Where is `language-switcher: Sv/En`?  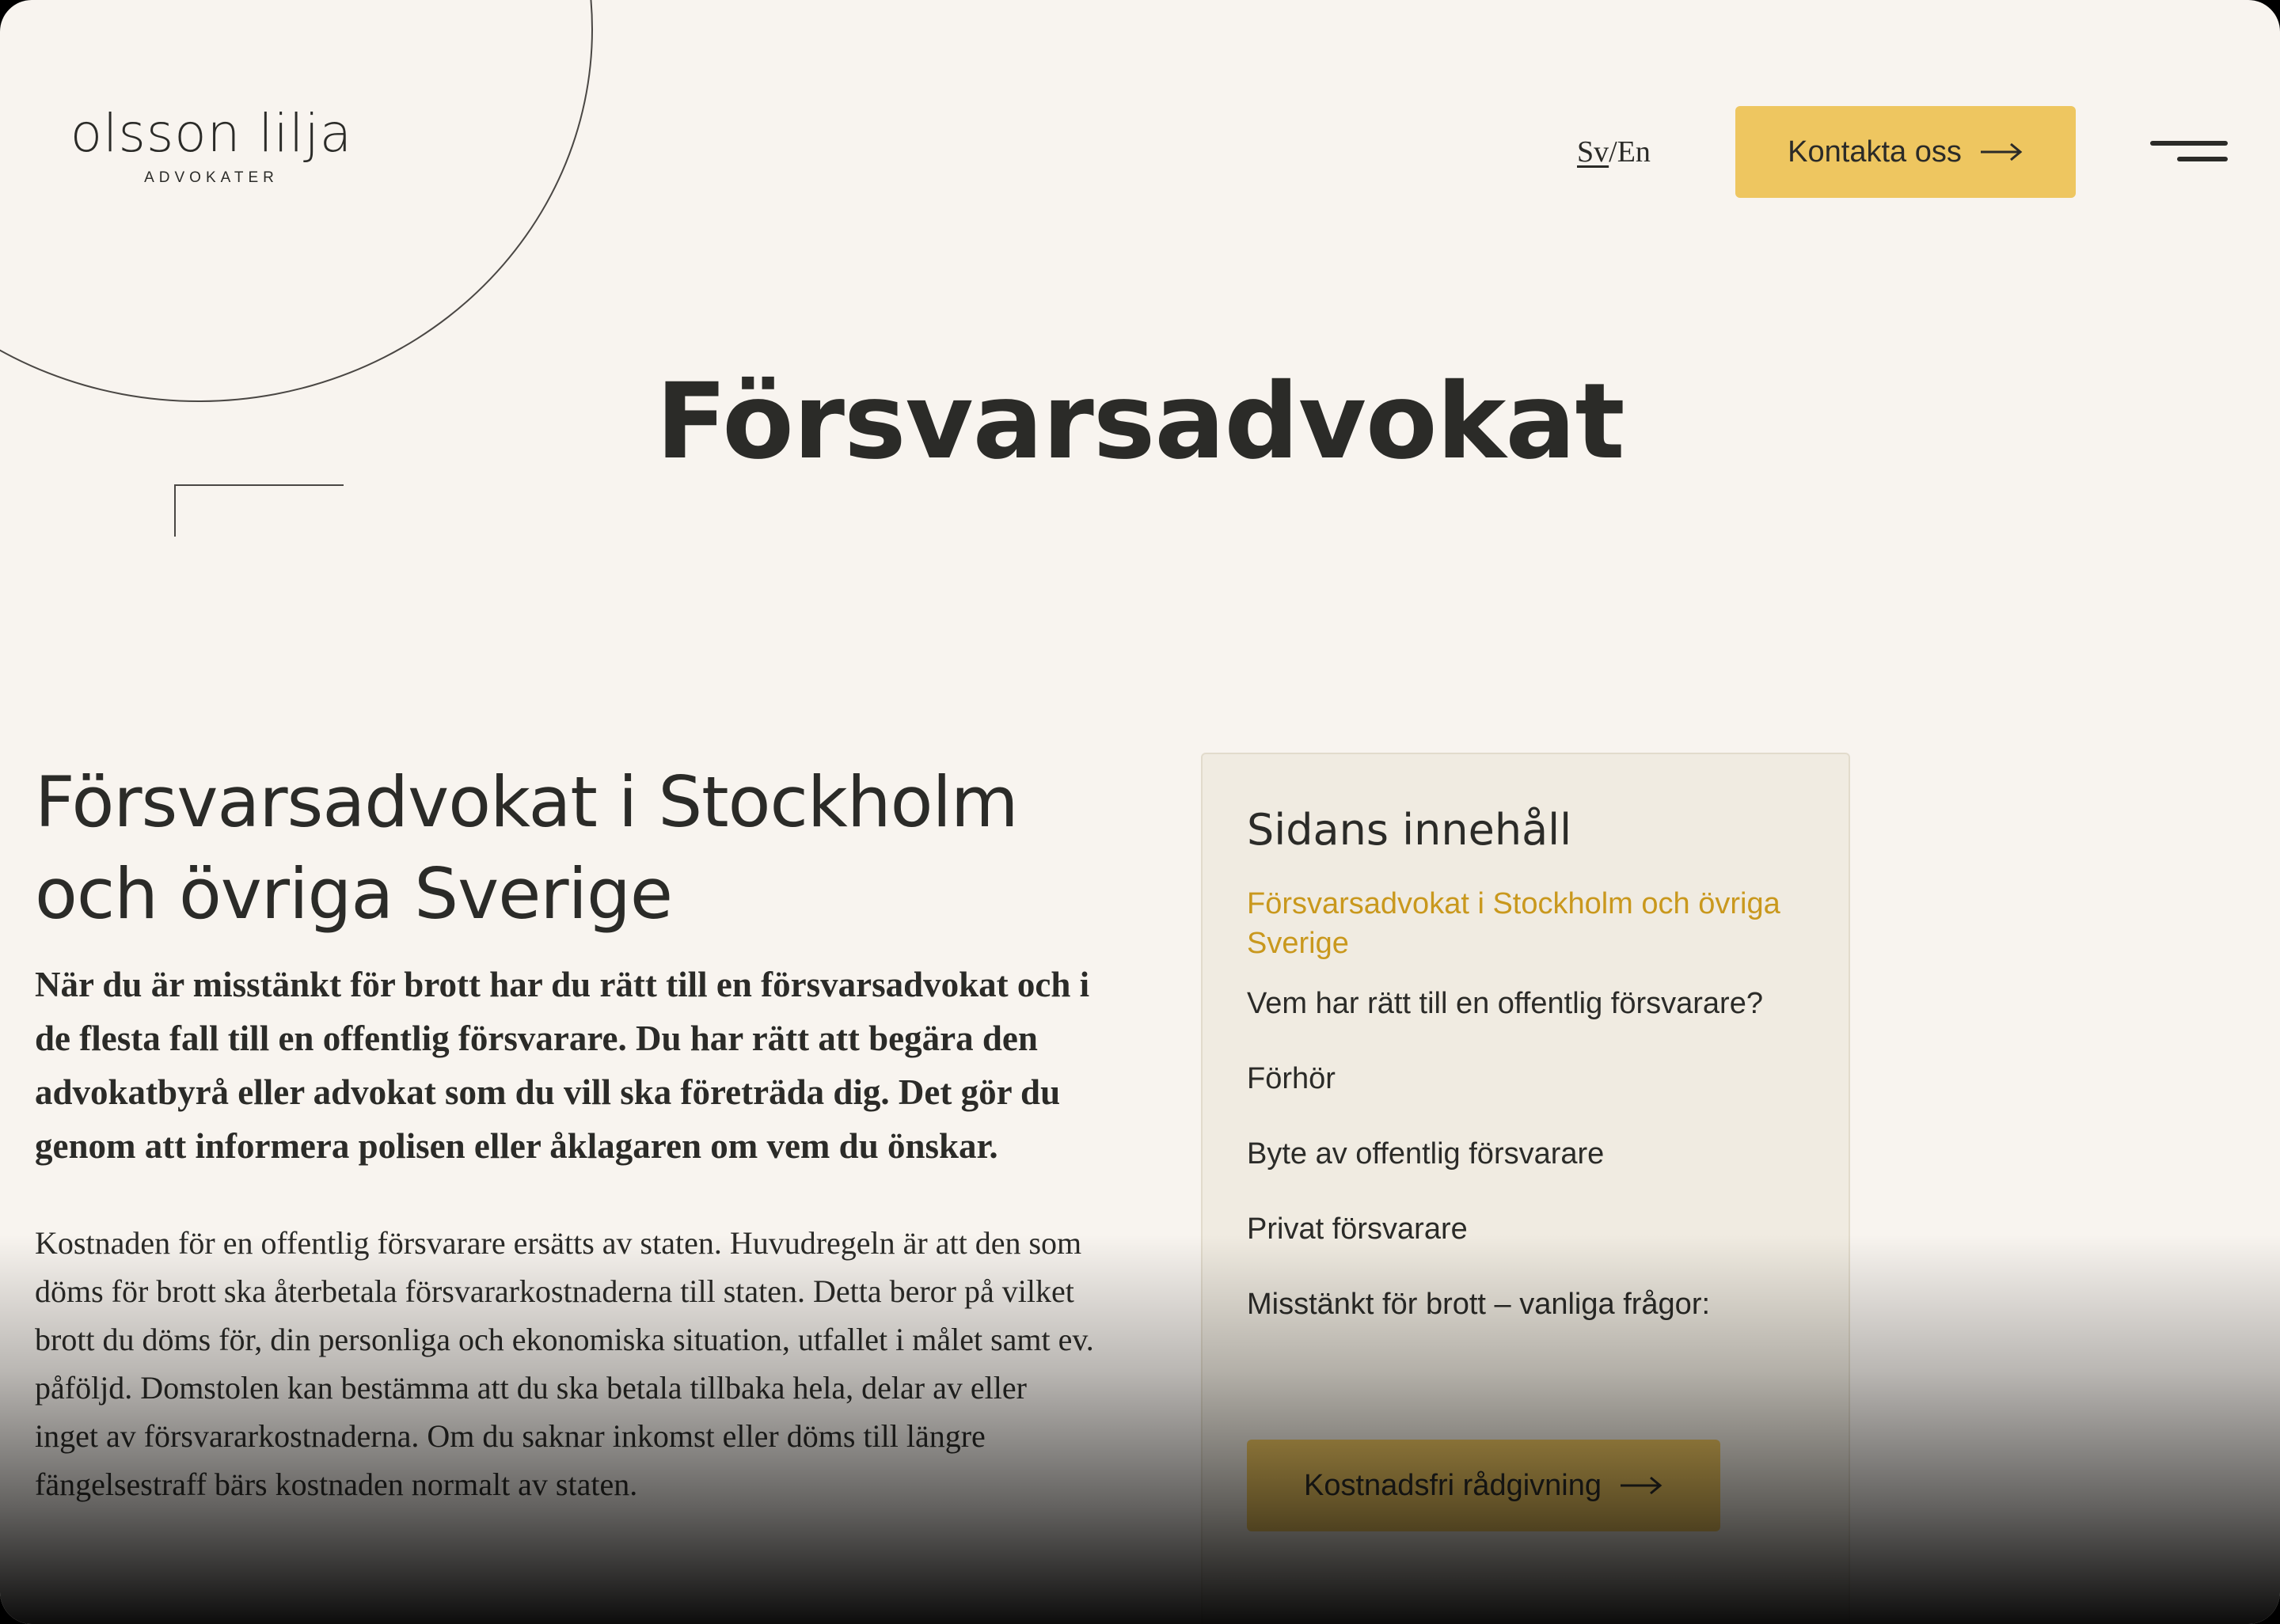
language-switcher: Sv/En is located at coordinates (1614, 152).